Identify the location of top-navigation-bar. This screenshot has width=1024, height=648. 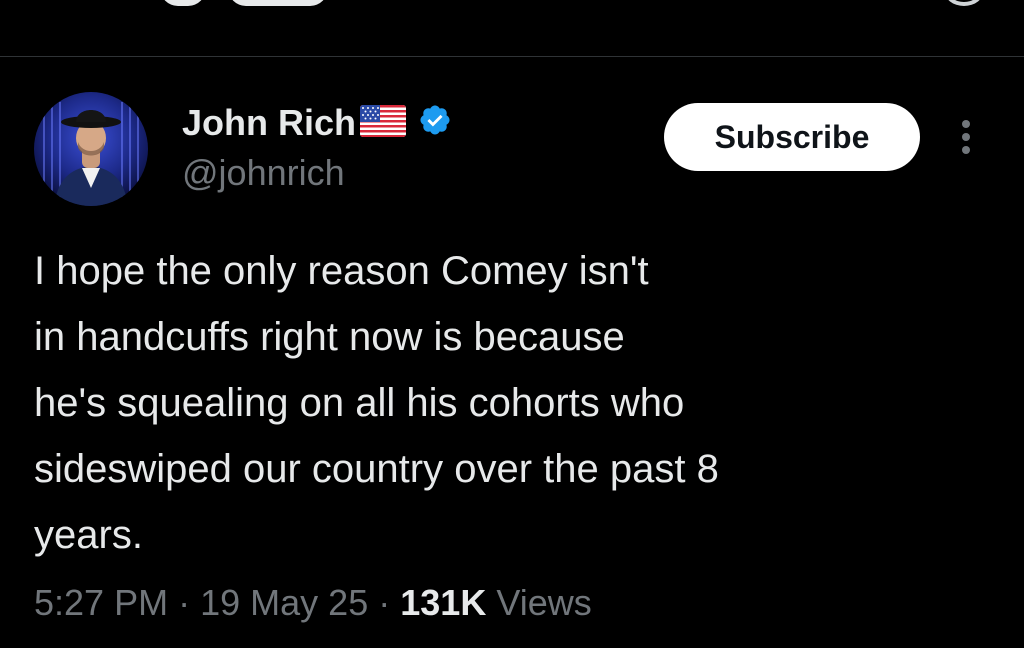
(512, 28).